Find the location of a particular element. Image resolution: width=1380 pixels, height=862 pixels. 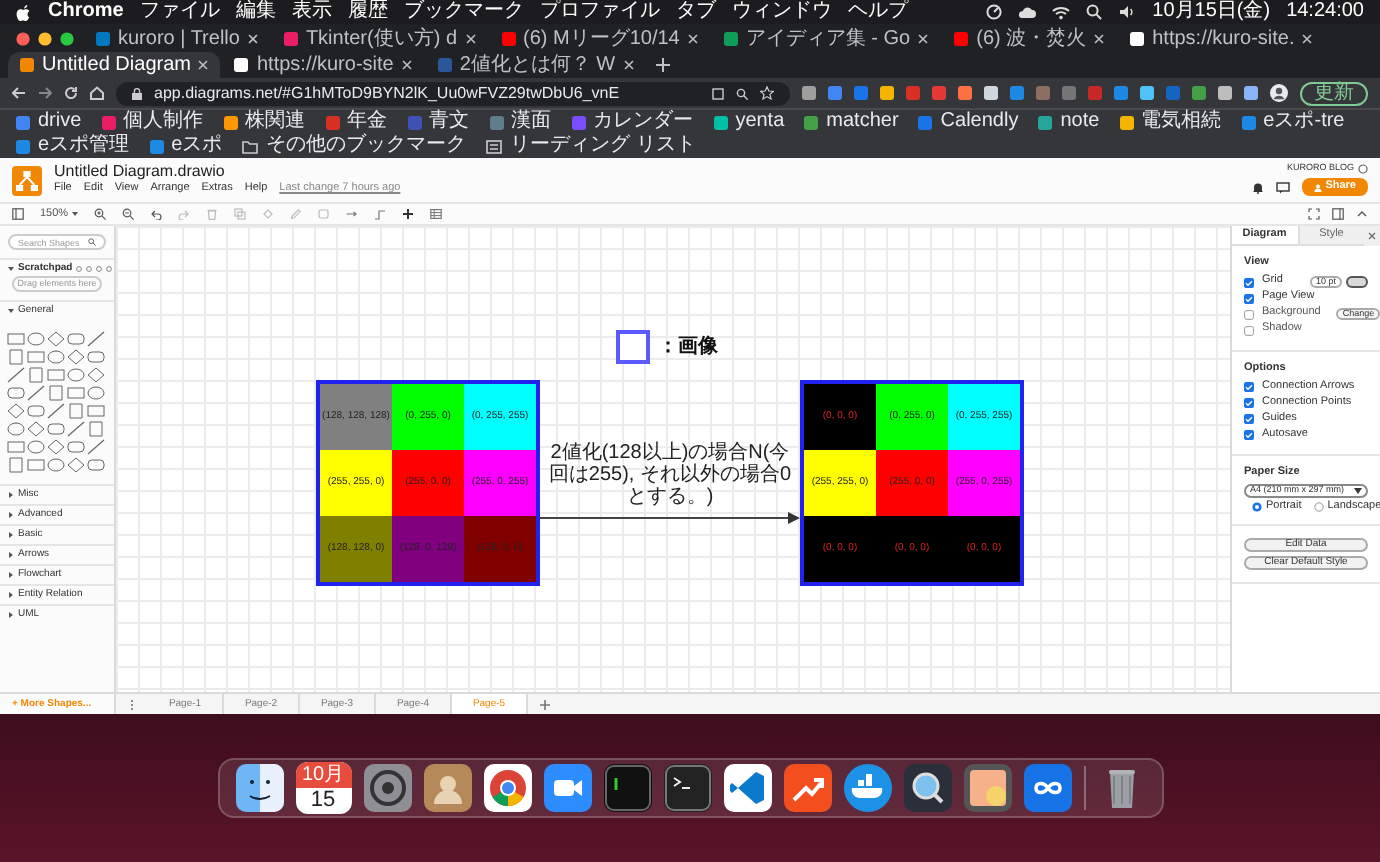

avatar-icon is located at coordinates (1279, 93).